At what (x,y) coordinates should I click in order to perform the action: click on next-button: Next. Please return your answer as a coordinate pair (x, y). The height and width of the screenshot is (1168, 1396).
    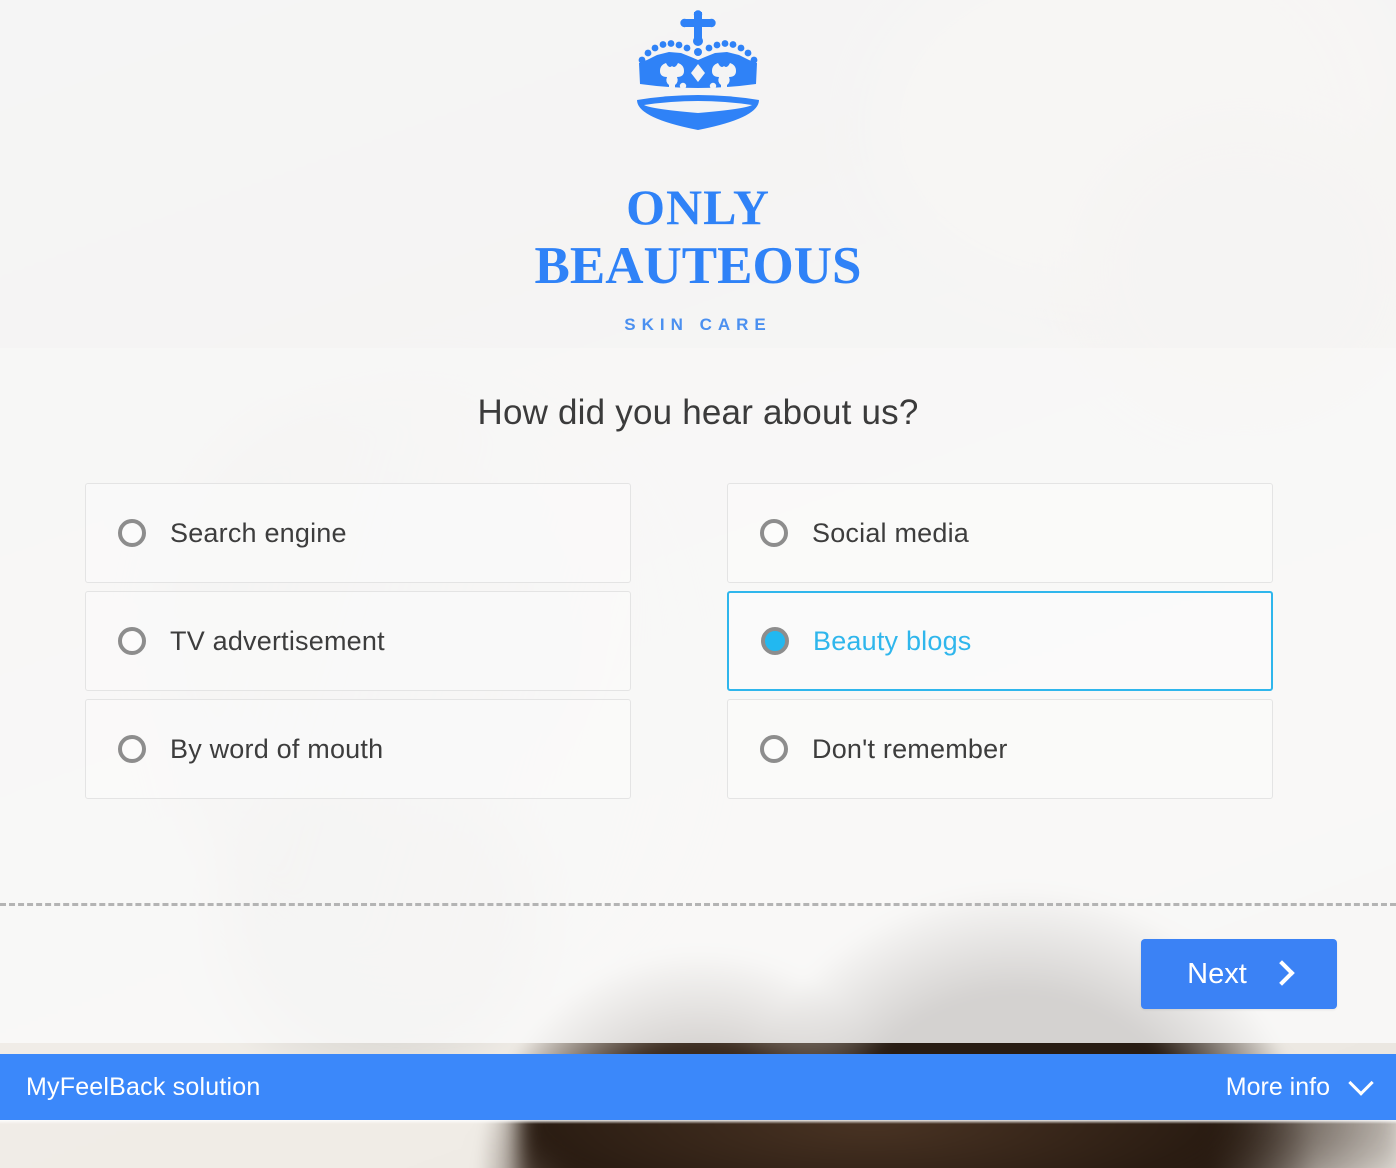
    Looking at the image, I should click on (1239, 974).